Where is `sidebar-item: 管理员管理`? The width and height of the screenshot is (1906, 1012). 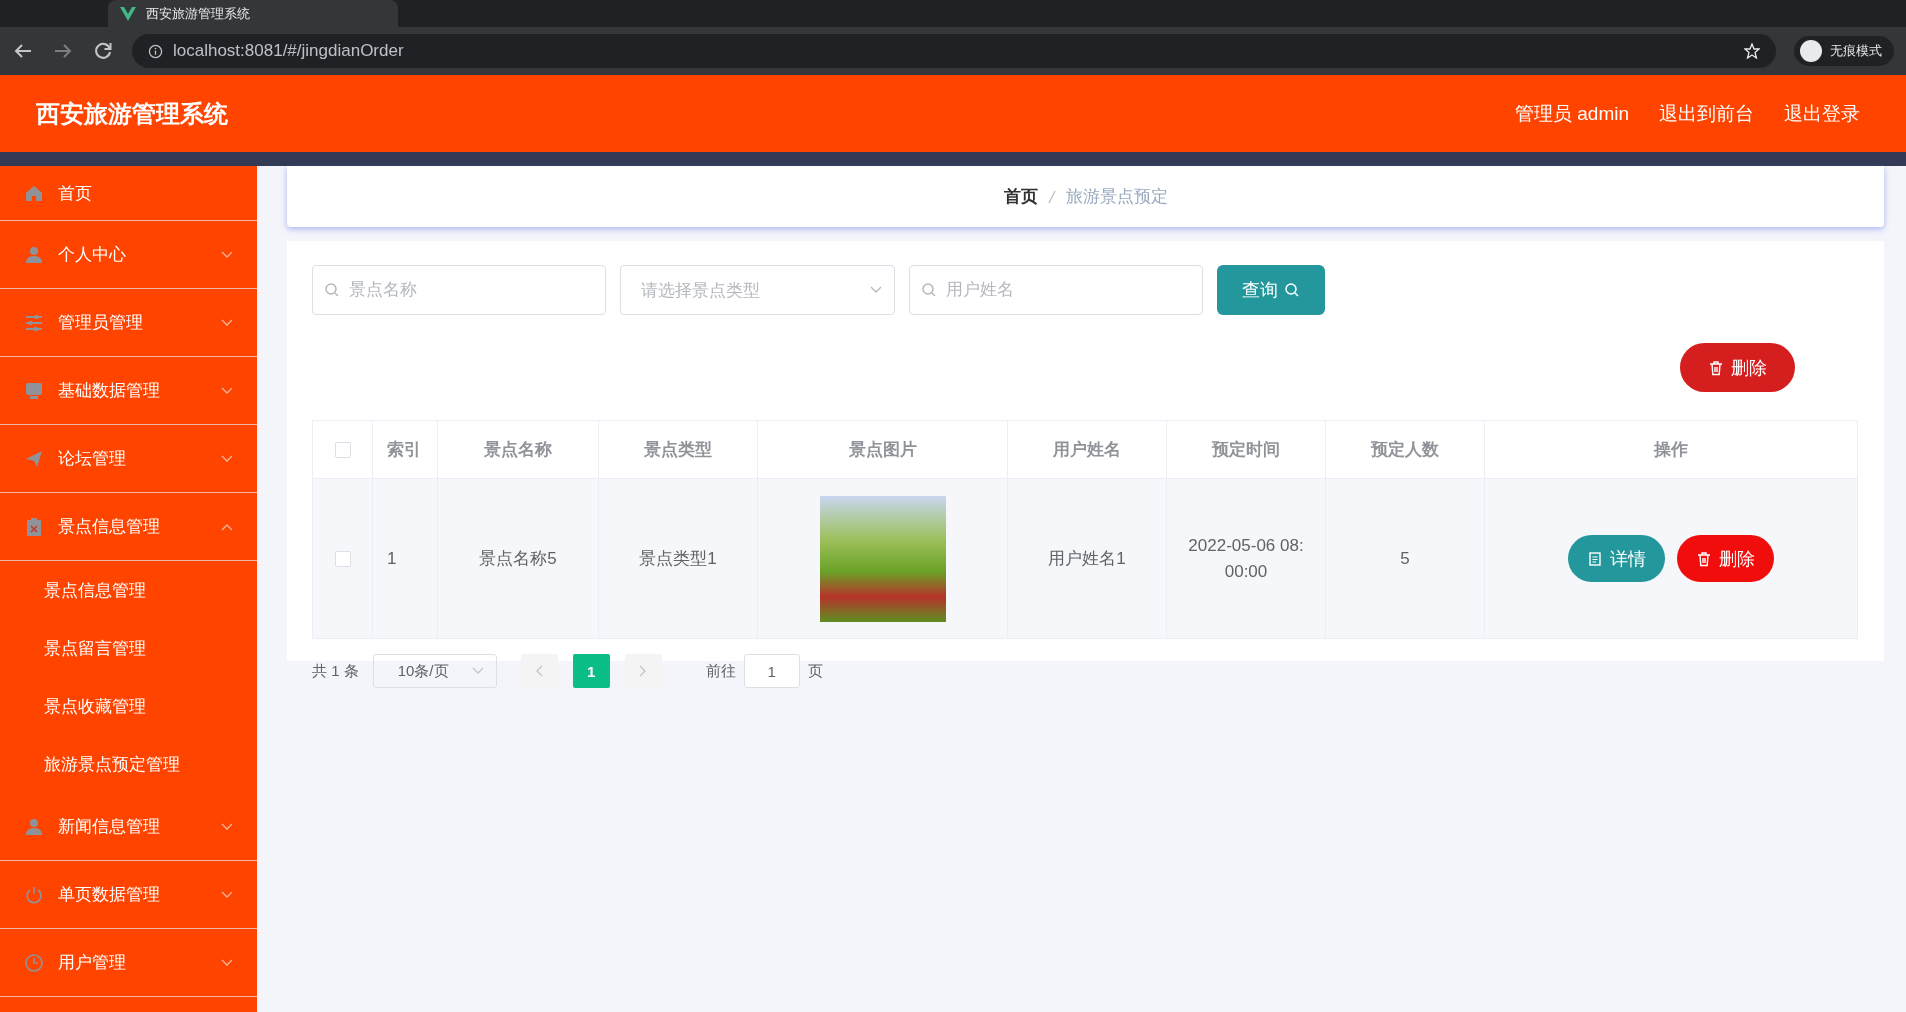 sidebar-item: 管理员管理 is located at coordinates (128, 323).